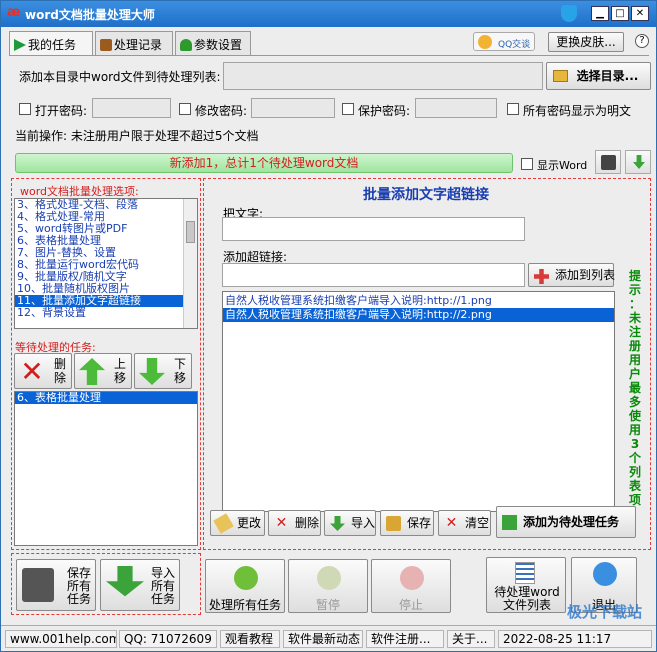 This screenshot has height=652, width=657. What do you see at coordinates (426, 195) in the screenshot?
I see `panel-title: 批量添加文字超链接` at bounding box center [426, 195].